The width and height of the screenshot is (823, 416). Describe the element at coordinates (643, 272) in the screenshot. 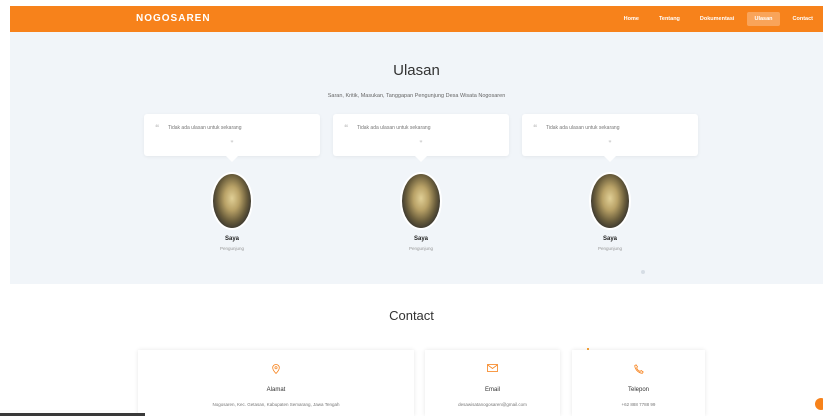

I see `carousel-dot` at that location.